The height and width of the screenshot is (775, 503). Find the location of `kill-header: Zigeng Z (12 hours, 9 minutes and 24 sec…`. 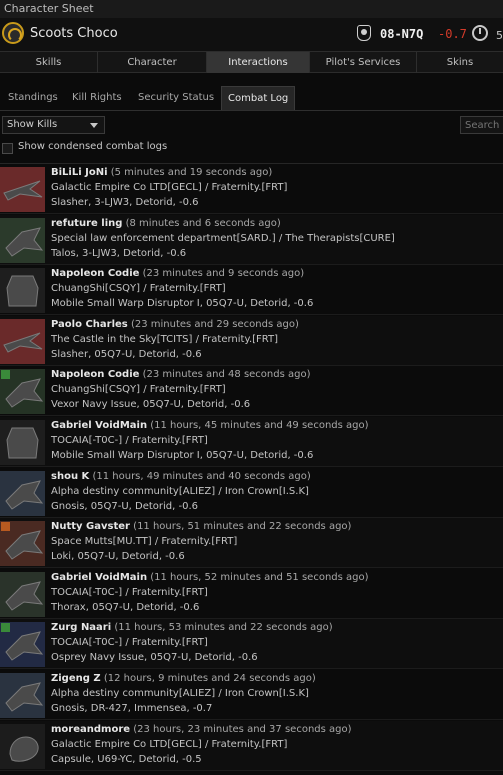

kill-header: Zigeng Z (12 hours, 9 minutes and 24 sec… is located at coordinates (183, 678).